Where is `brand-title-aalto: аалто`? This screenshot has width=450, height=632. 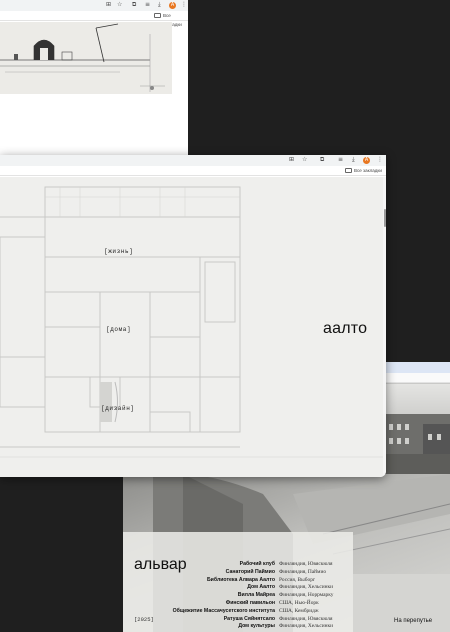 brand-title-aalto: аалто is located at coordinates (345, 328).